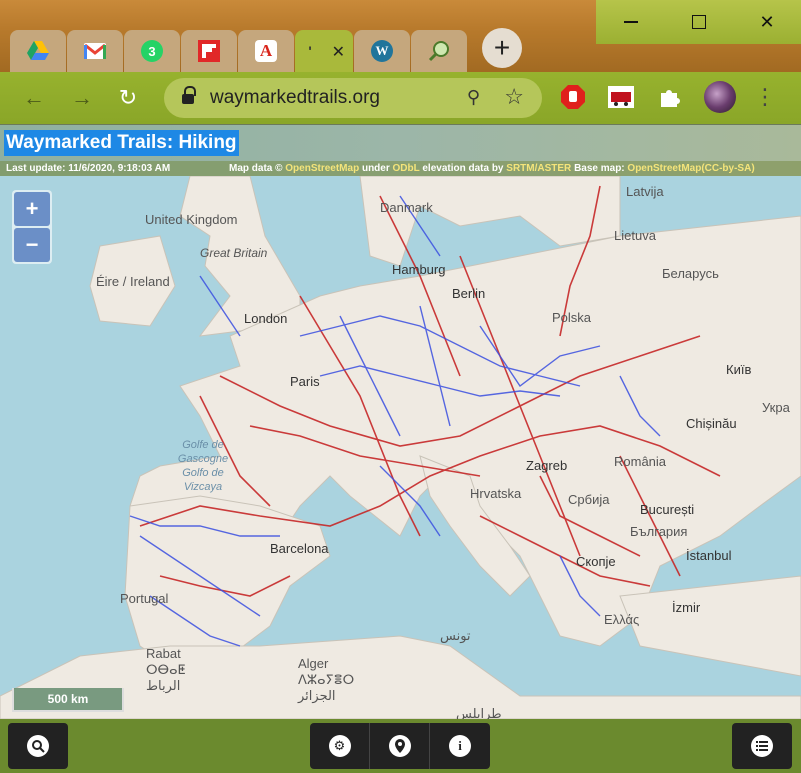 The width and height of the screenshot is (801, 773). What do you see at coordinates (686, 607) in the screenshot?
I see `label-izmir: İzmir` at bounding box center [686, 607].